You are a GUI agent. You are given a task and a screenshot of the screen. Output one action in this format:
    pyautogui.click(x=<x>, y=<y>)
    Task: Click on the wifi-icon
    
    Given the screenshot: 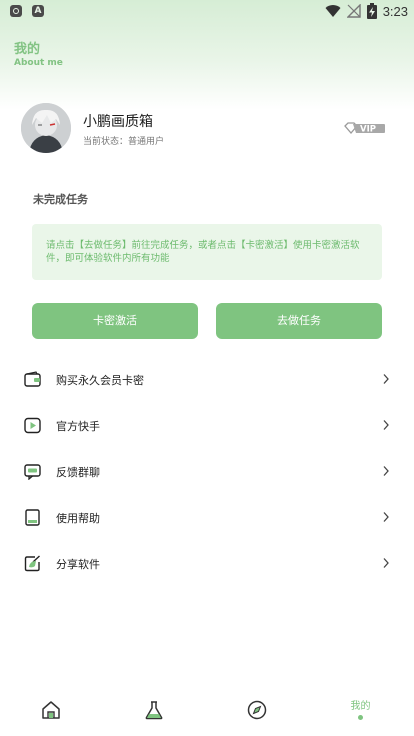 What is the action you would take?
    pyautogui.click(x=333, y=11)
    